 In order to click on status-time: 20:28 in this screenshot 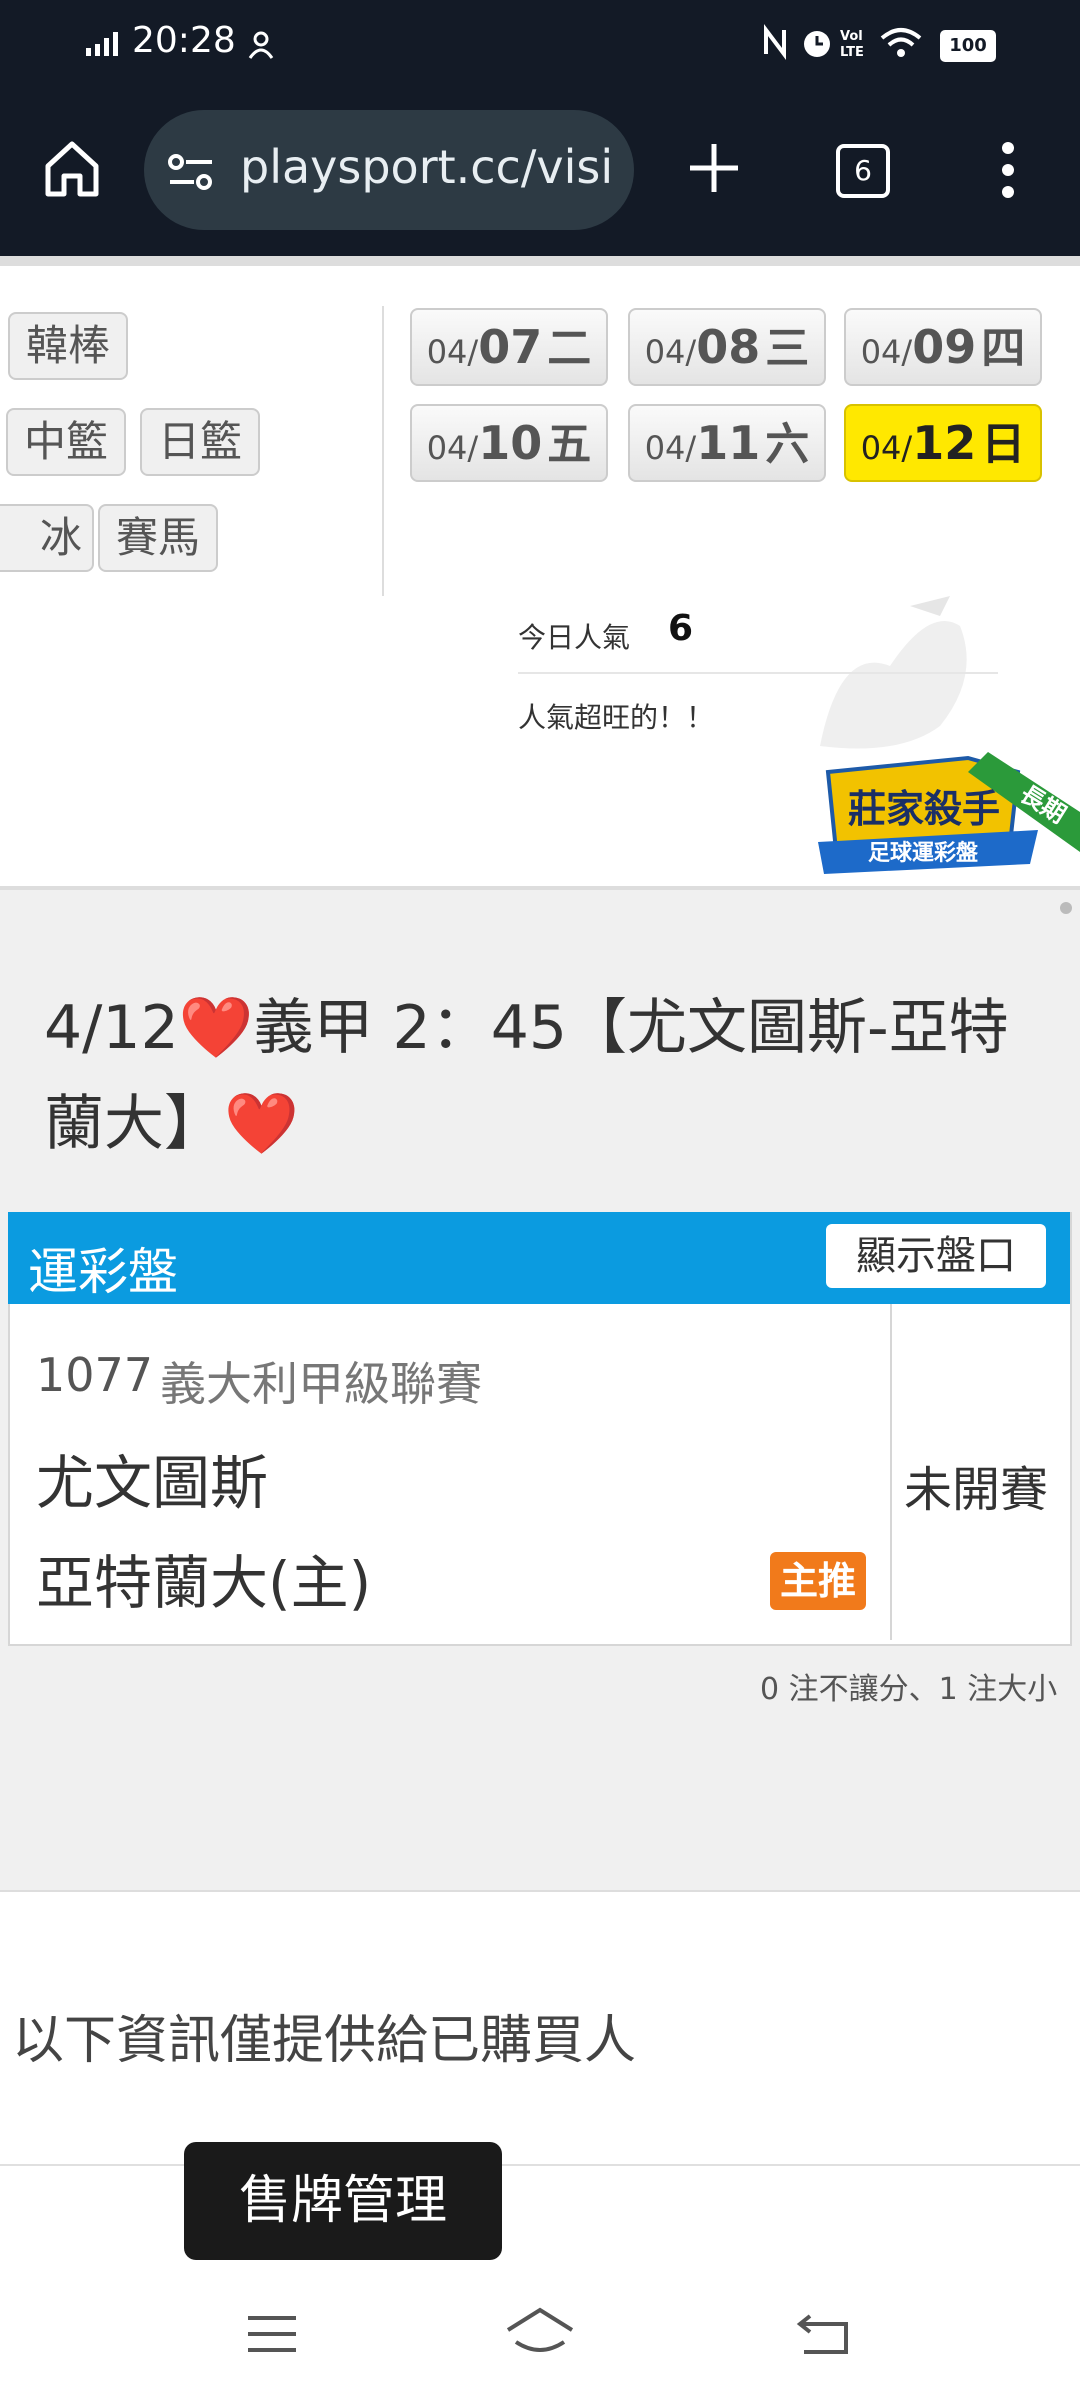, I will do `click(184, 40)`.